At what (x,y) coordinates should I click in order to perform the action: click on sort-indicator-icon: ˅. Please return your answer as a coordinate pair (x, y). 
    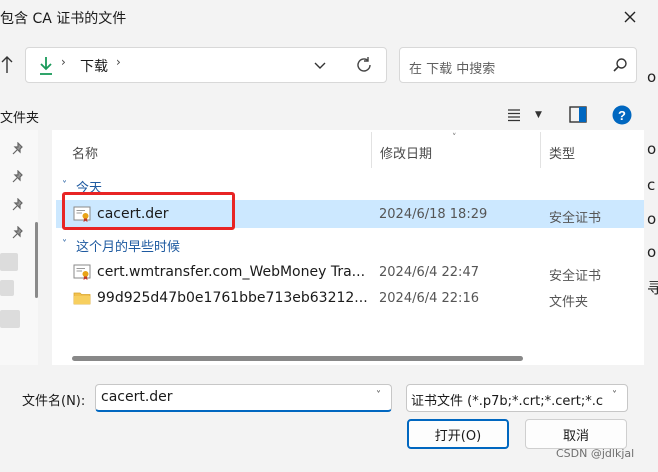
    Looking at the image, I should click on (454, 138).